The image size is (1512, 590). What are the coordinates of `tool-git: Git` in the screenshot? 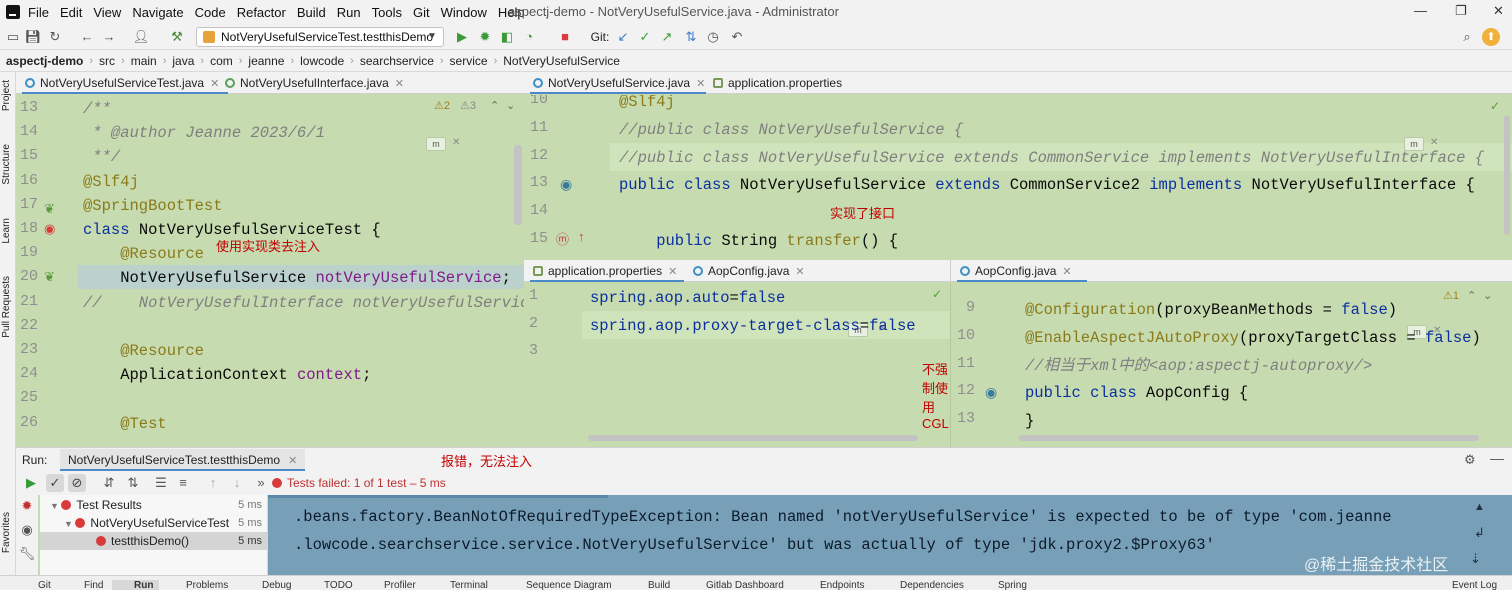 It's located at (44, 585).